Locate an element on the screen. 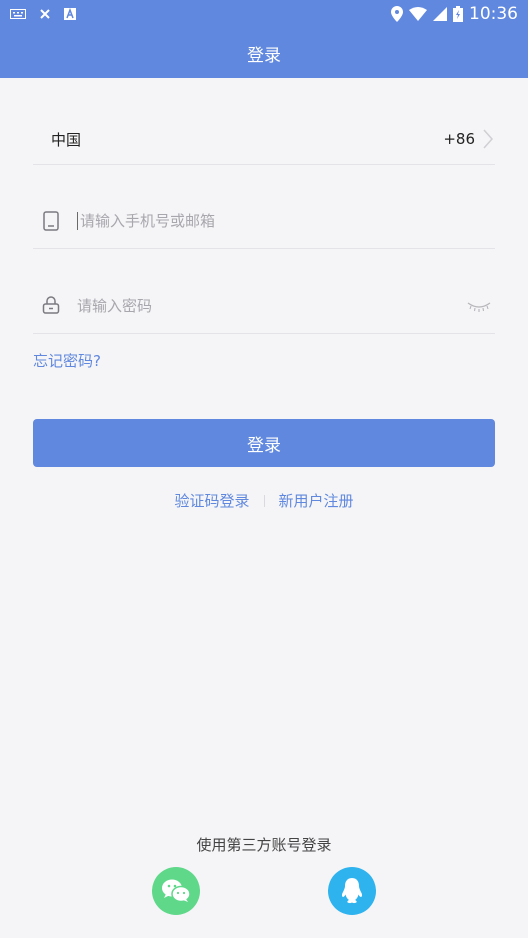 The height and width of the screenshot is (938, 528). eye-closed-icon is located at coordinates (479, 305).